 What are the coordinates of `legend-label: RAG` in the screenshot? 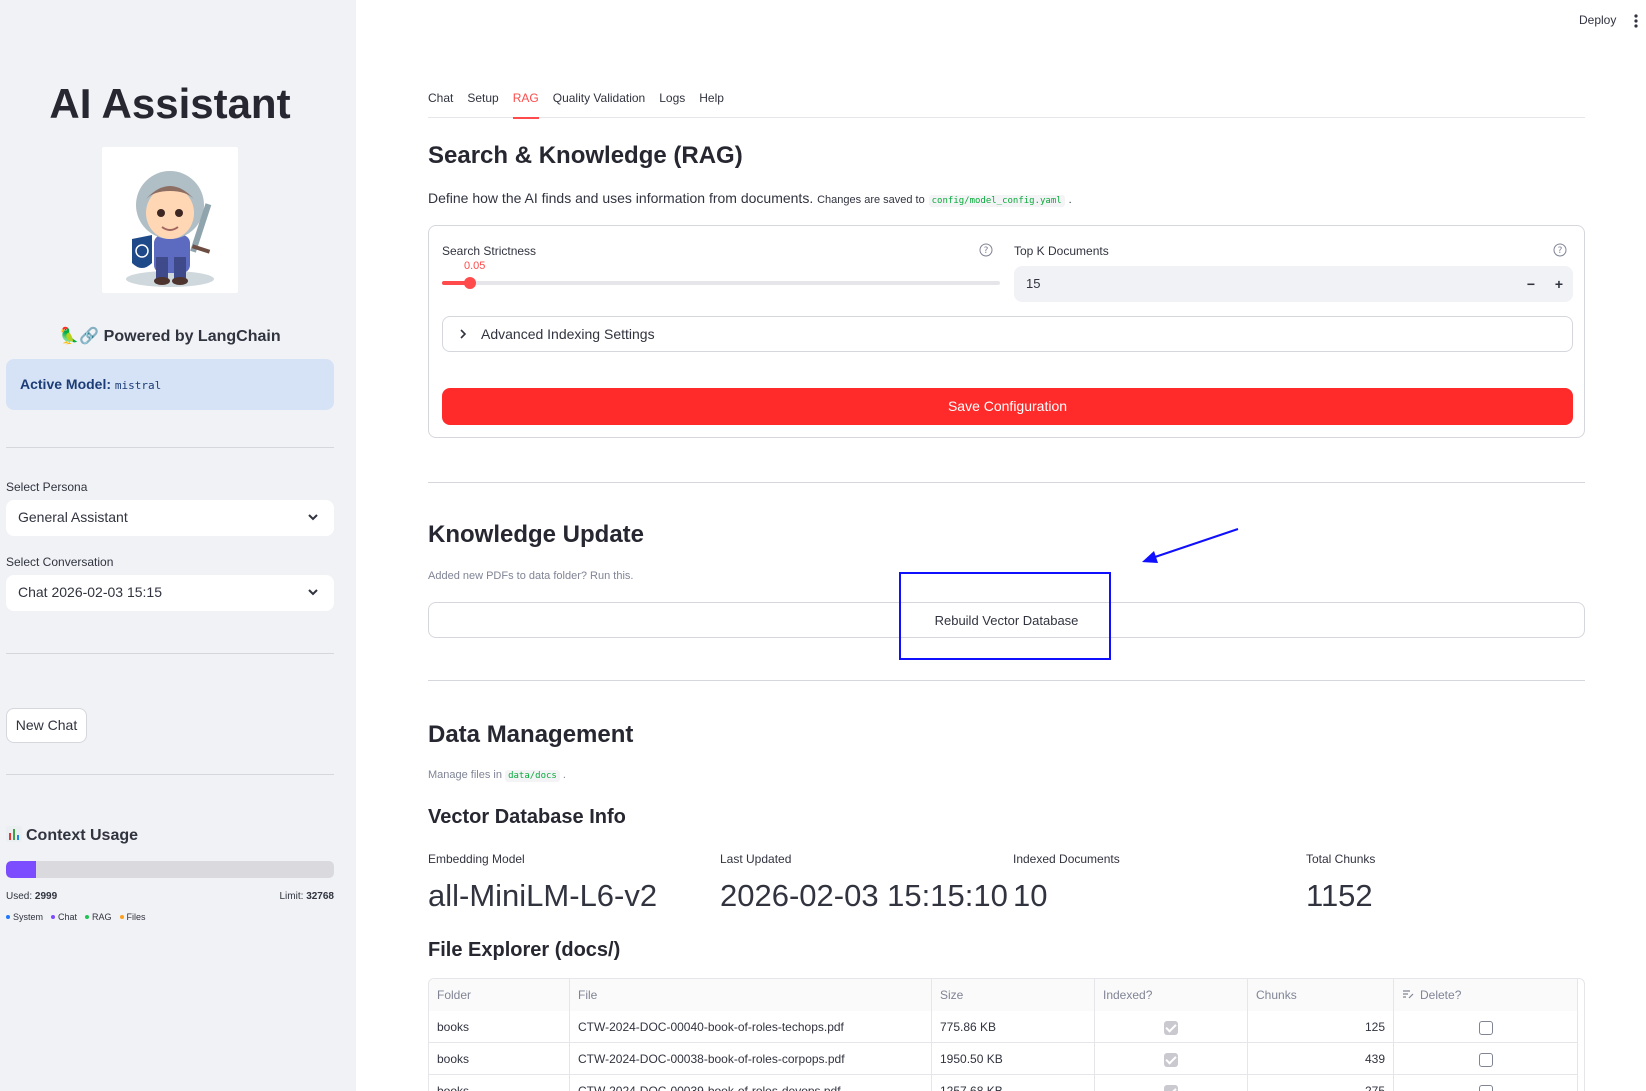 It's located at (102, 917).